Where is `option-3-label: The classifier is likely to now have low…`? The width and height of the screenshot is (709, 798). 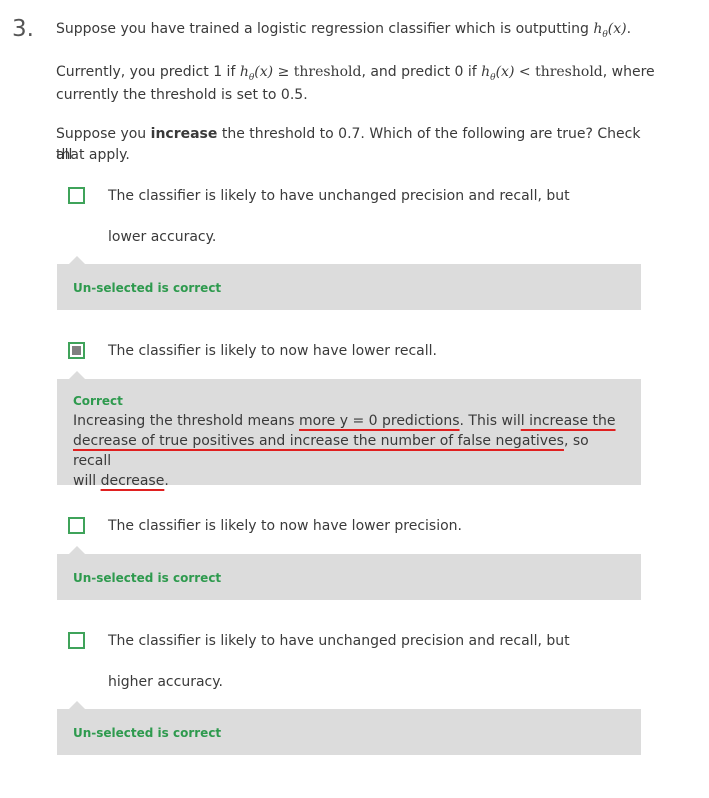
option-3-label: The classifier is likely to now have low… is located at coordinates (285, 526).